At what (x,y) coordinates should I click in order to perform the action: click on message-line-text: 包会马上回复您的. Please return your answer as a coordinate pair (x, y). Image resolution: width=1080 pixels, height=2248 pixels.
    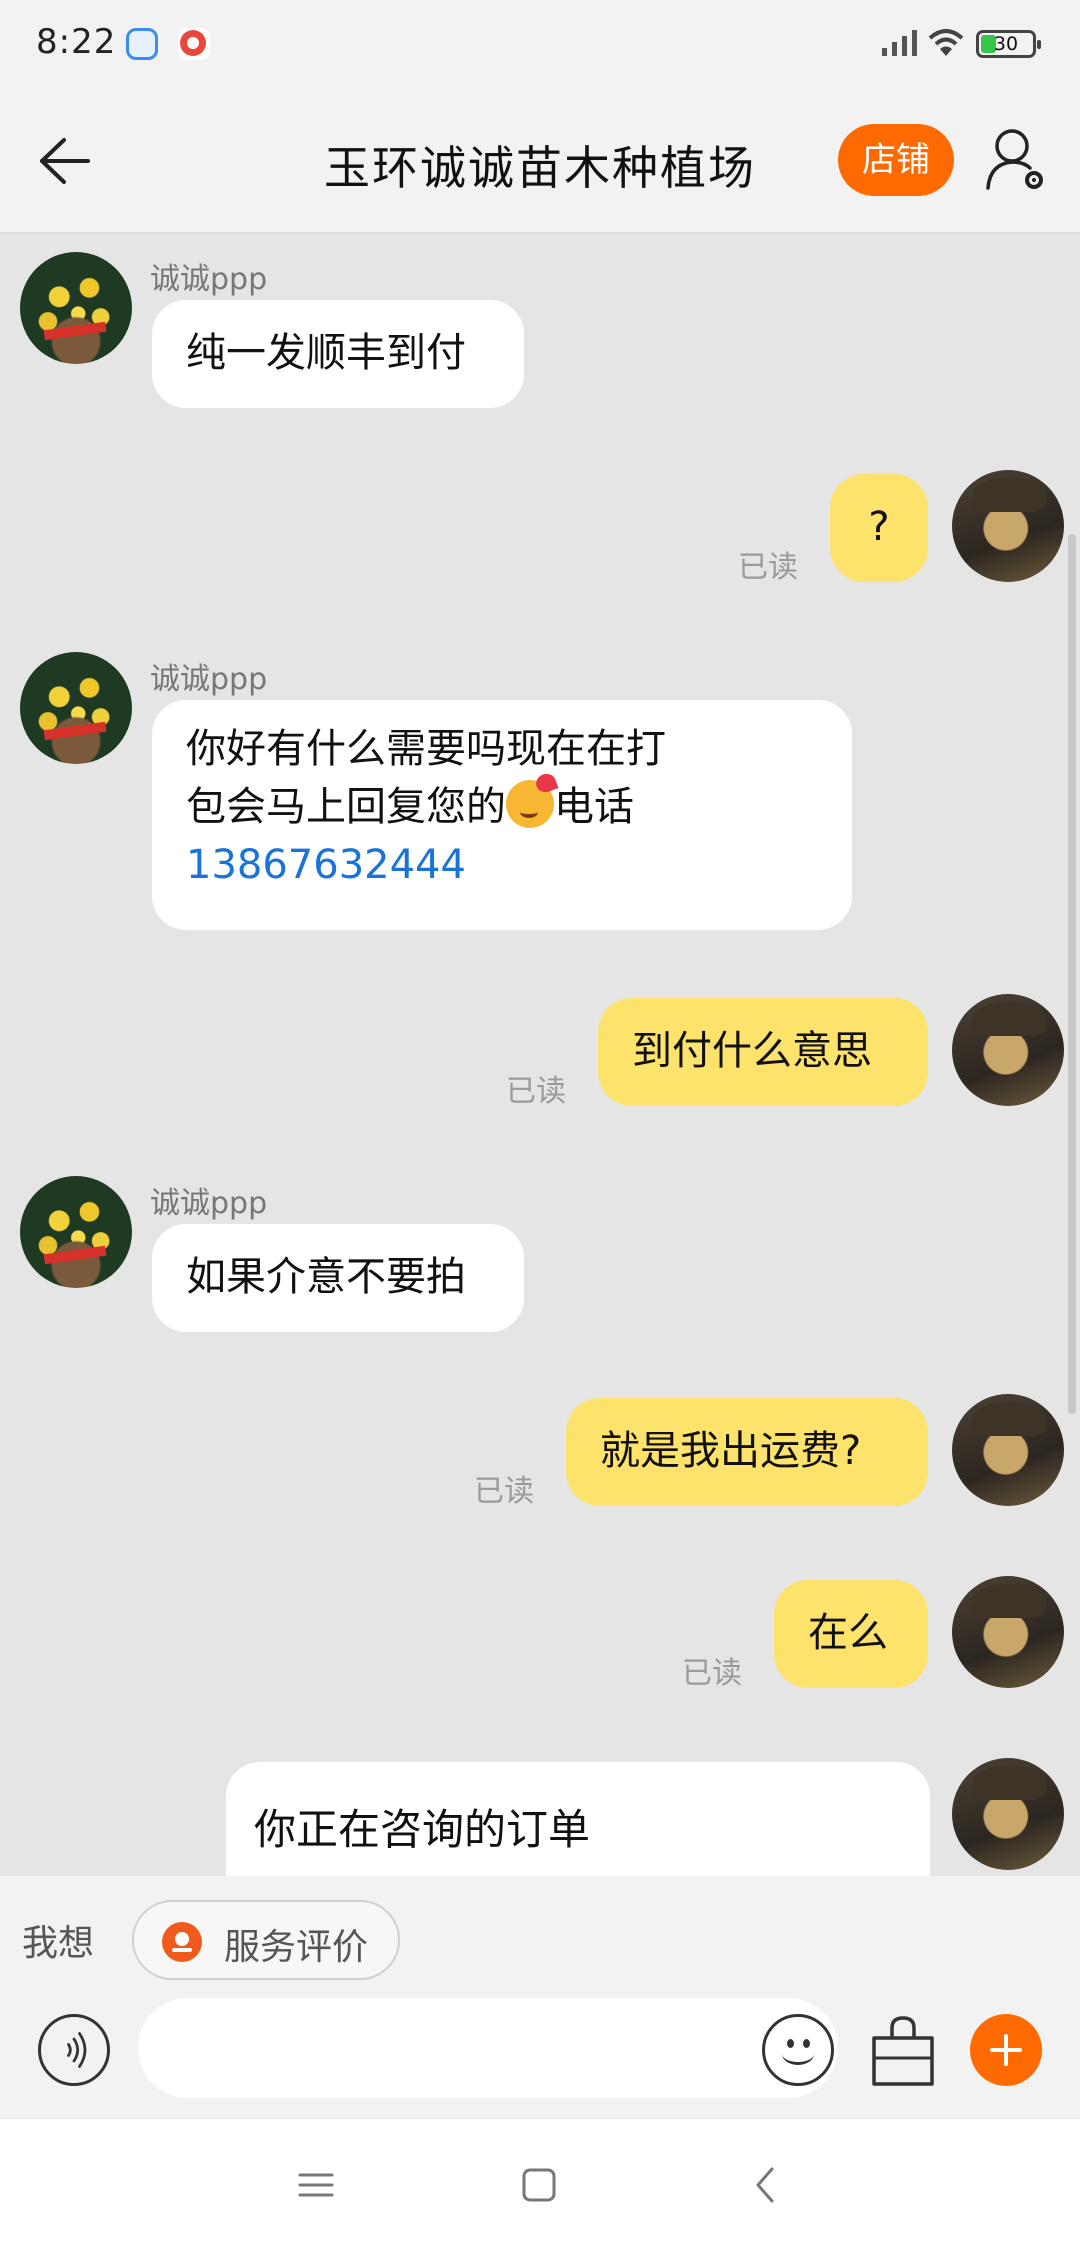
    Looking at the image, I should click on (346, 807).